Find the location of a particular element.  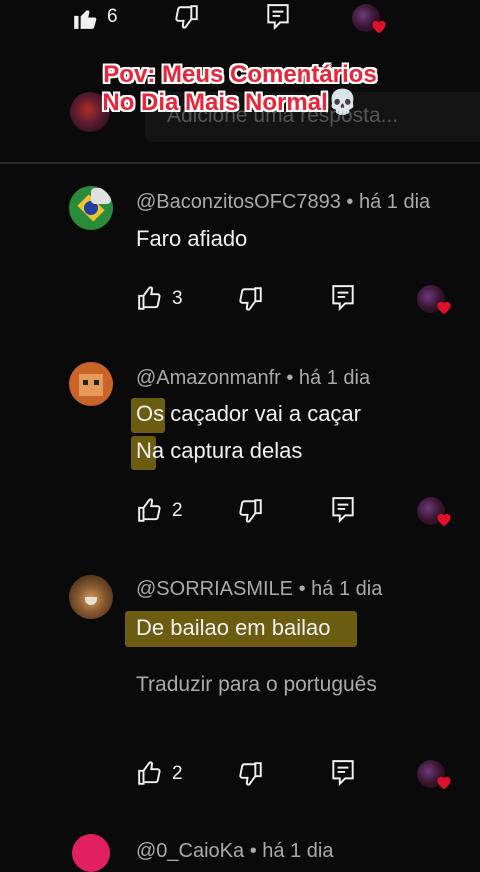

like-count: 3 is located at coordinates (177, 298).